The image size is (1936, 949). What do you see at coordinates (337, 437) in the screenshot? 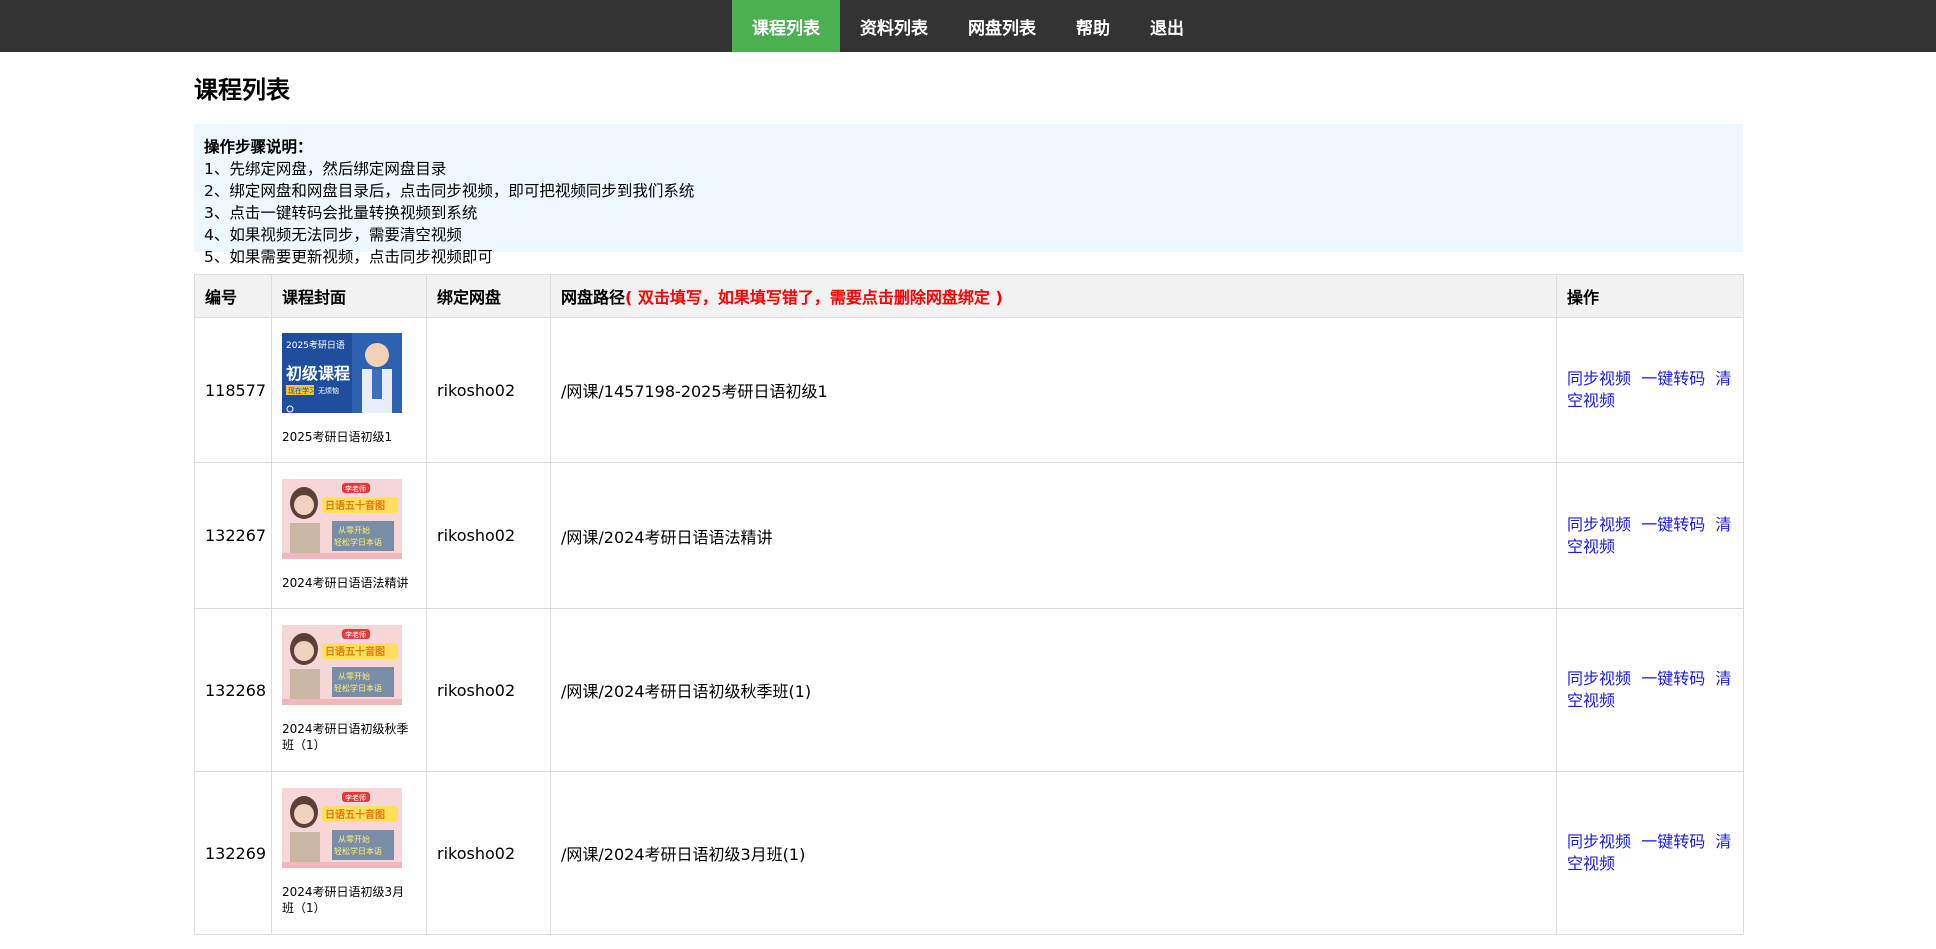
I see `cover-caption: 2025考研日语初级1` at bounding box center [337, 437].